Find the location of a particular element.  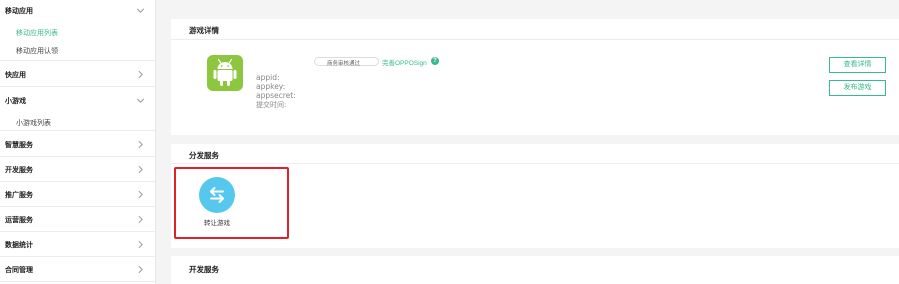

dev-service-header: 开发服务 is located at coordinates (535, 270).